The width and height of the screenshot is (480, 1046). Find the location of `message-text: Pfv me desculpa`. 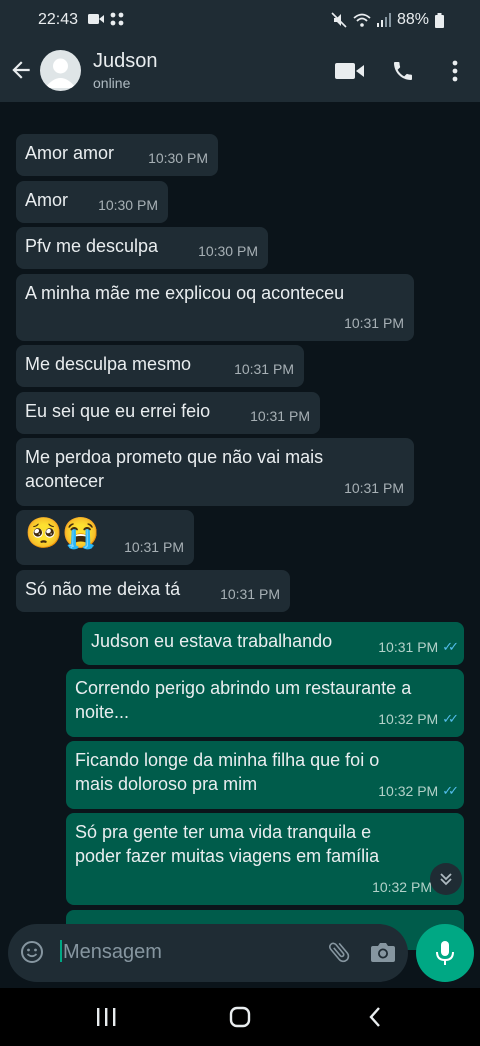

message-text: Pfv me desculpa is located at coordinates (92, 246).